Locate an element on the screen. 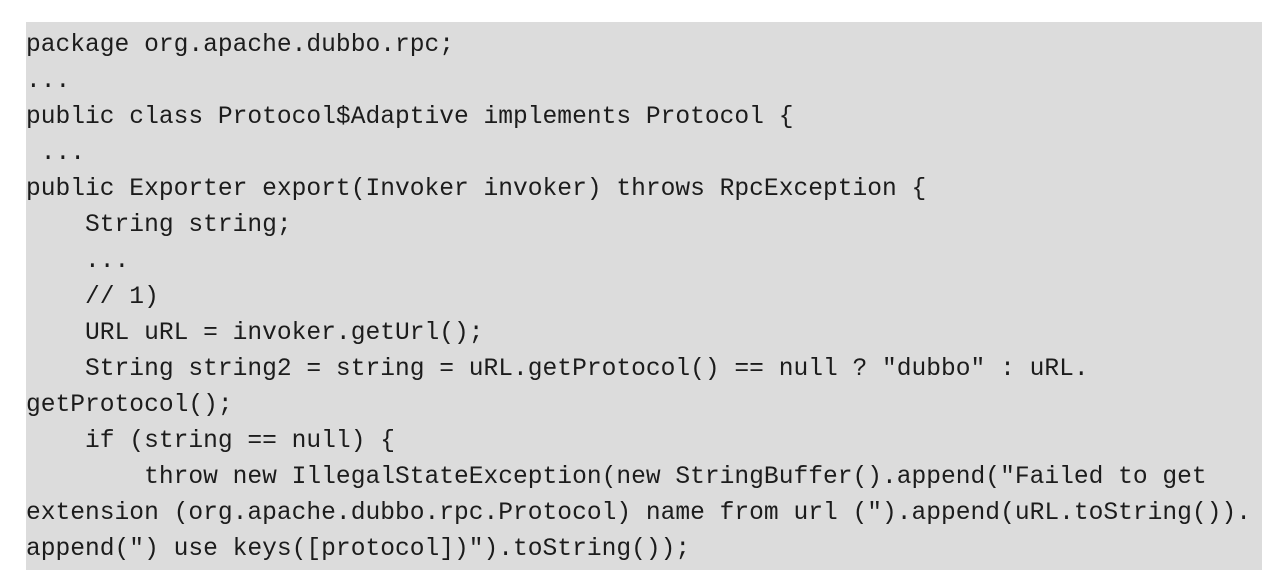 This screenshot has height=586, width=1280. code-line-variable: String string; is located at coordinates (159, 225).